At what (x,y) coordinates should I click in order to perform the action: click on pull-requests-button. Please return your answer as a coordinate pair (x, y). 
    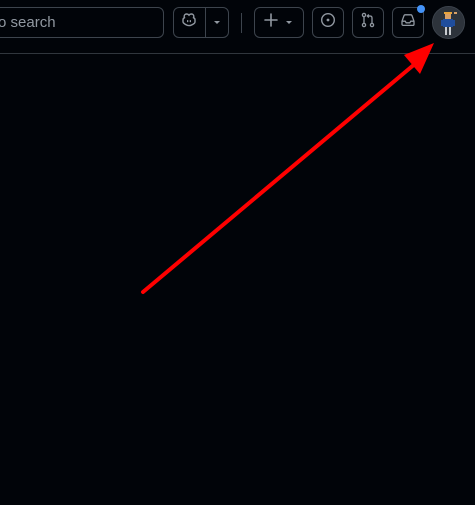
    Looking at the image, I should click on (368, 22).